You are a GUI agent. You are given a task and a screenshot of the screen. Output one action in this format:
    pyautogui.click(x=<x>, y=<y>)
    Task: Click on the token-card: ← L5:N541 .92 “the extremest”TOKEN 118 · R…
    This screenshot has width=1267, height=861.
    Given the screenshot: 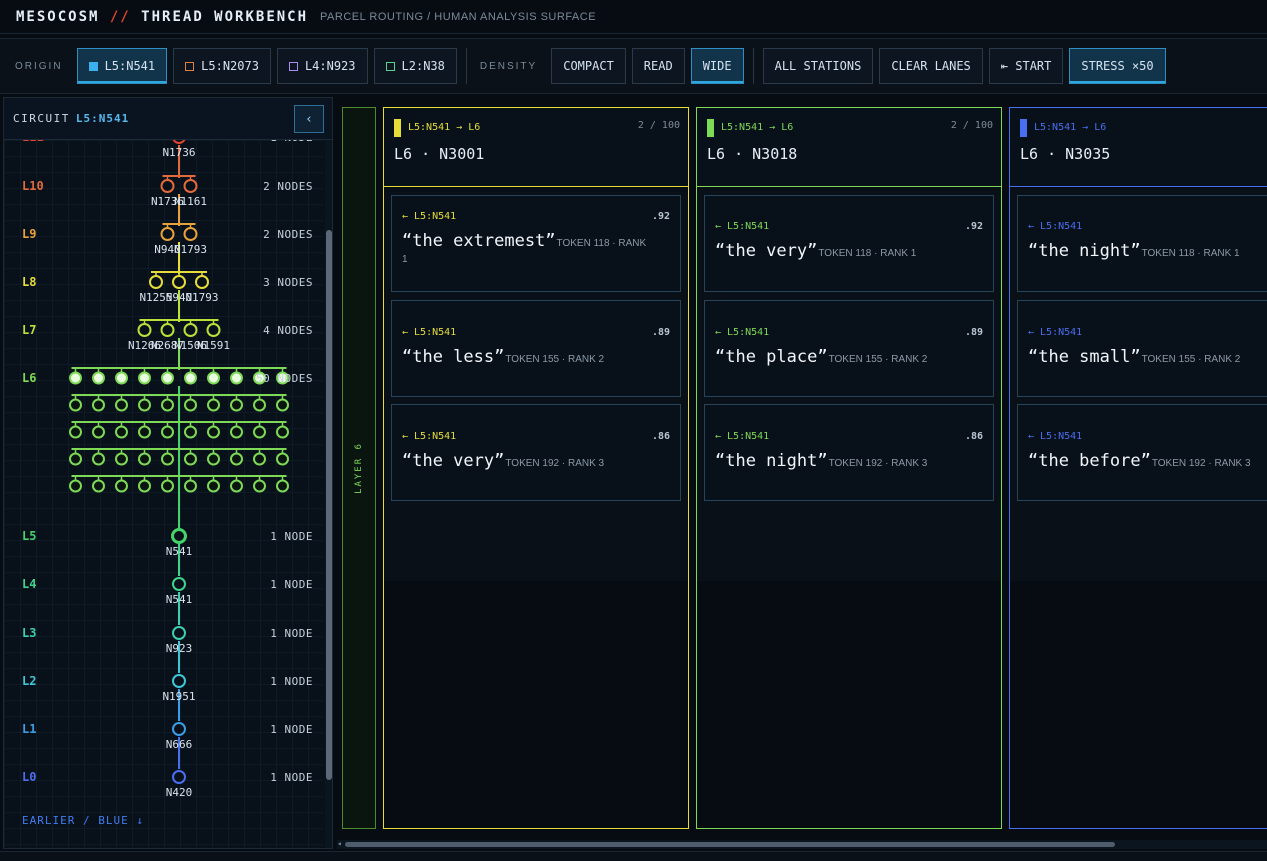 What is the action you would take?
    pyautogui.click(x=536, y=243)
    